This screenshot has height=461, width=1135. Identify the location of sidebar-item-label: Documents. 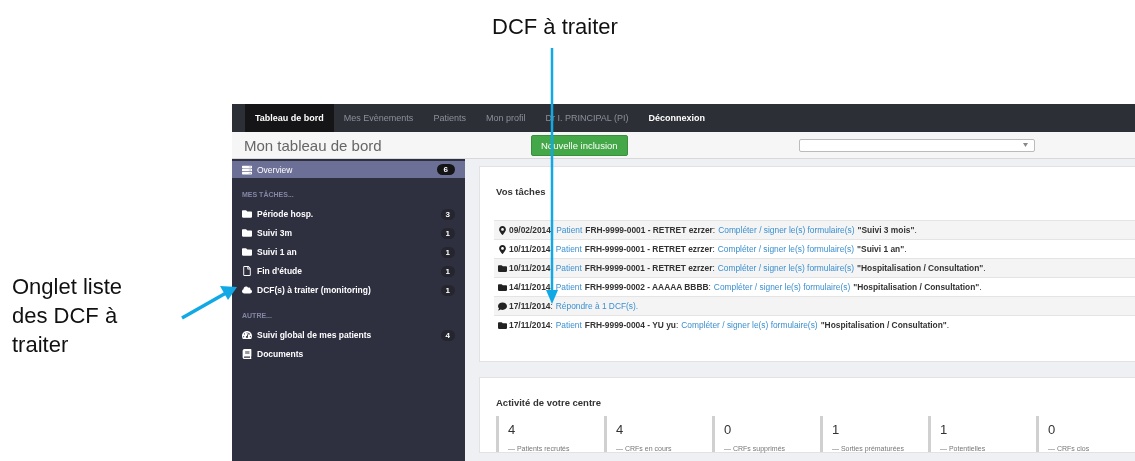
(281, 354).